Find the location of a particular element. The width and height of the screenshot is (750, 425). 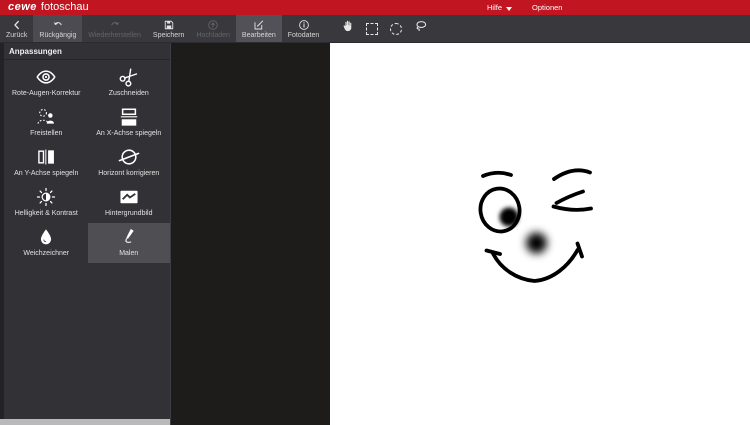

logo-brand: cewe is located at coordinates (22, 7).